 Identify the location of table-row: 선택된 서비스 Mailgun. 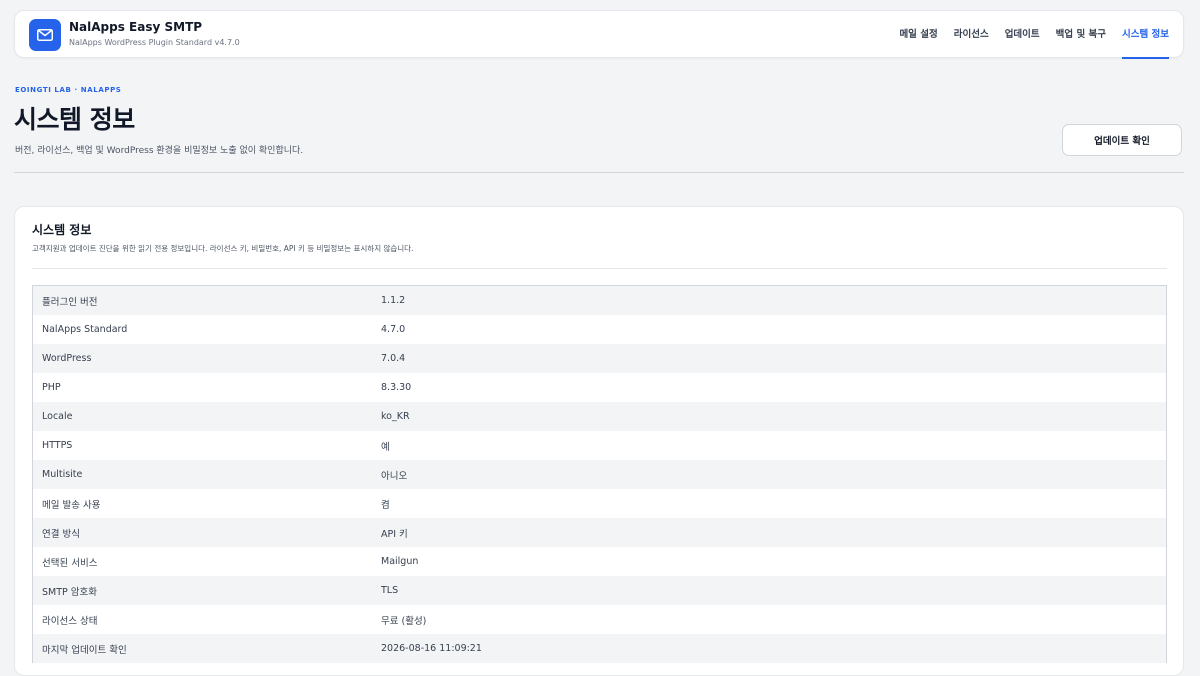
(599, 561).